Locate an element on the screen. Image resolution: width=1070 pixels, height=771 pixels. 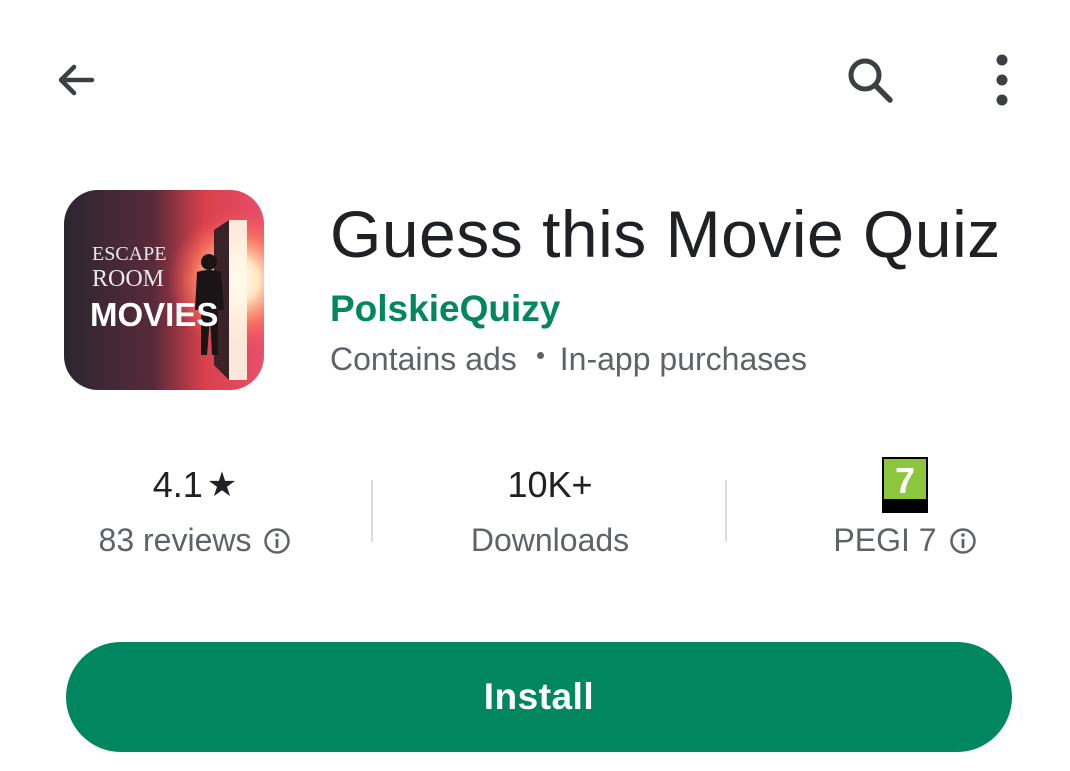
app-icon: ESCAPE ROOM MOVIES is located at coordinates (164, 290).